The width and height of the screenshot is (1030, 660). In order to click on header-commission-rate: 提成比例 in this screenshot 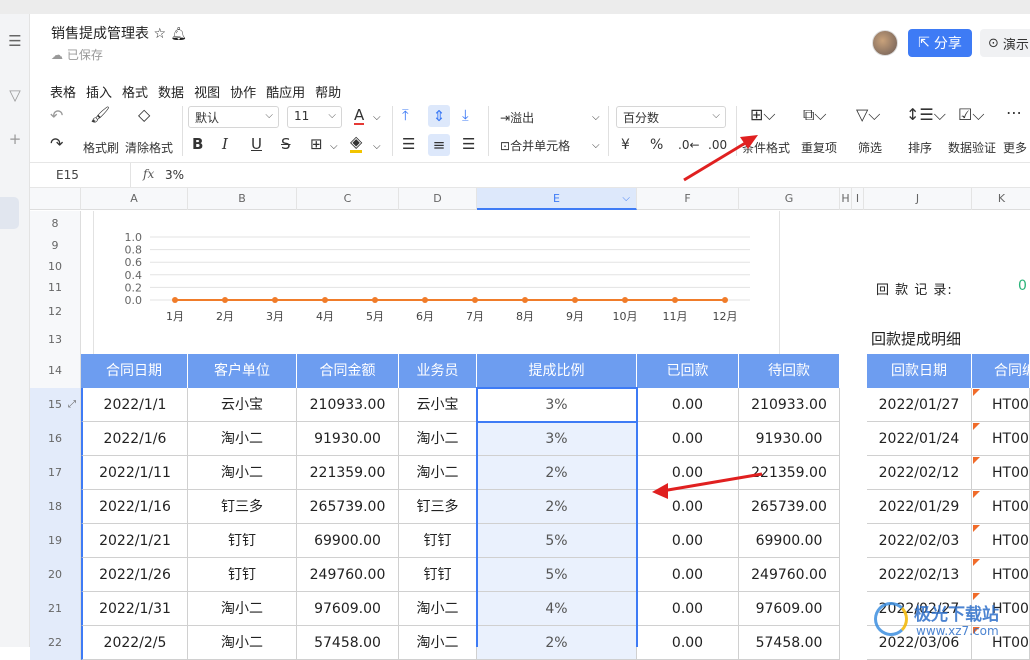, I will do `click(557, 371)`.